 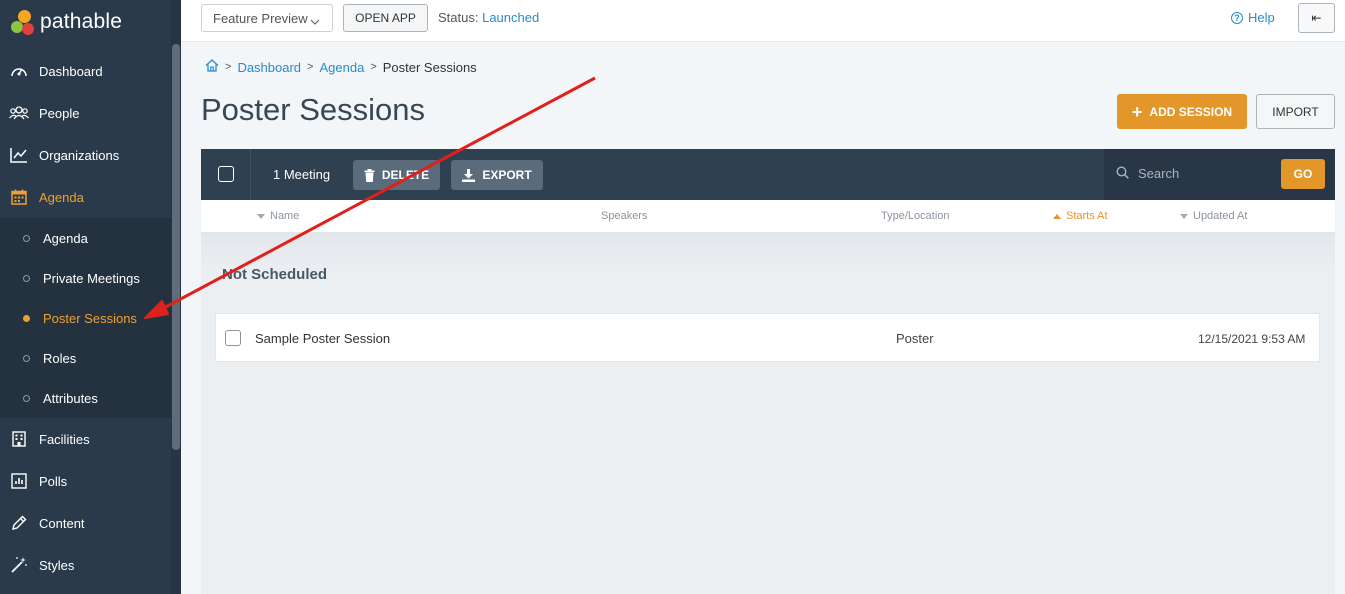 What do you see at coordinates (1261, 17) in the screenshot?
I see `help-label: Help` at bounding box center [1261, 17].